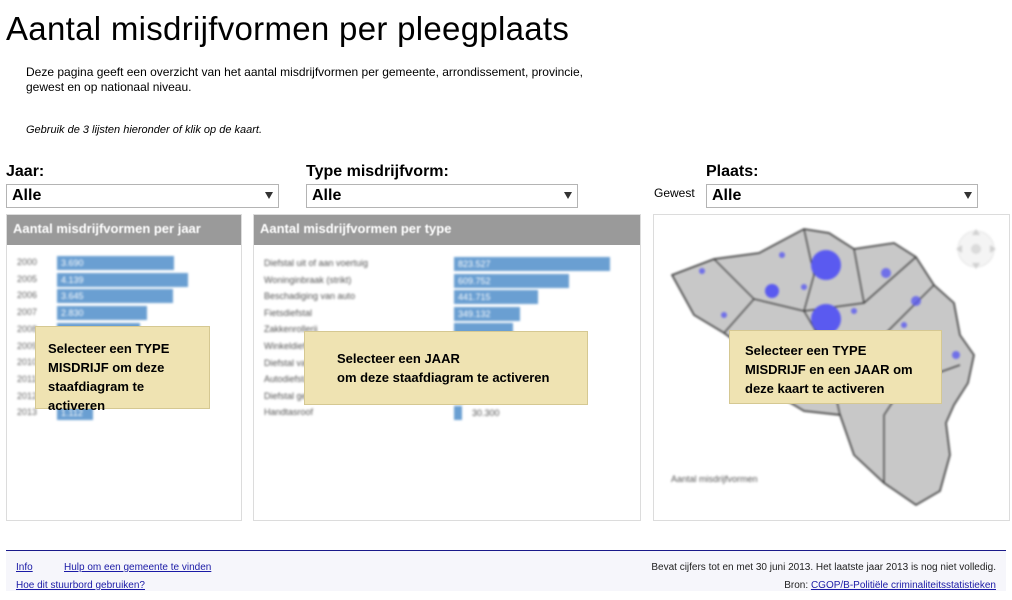 The width and height of the screenshot is (1012, 600). I want to click on year-chart-year-label: 2000, so click(27, 262).